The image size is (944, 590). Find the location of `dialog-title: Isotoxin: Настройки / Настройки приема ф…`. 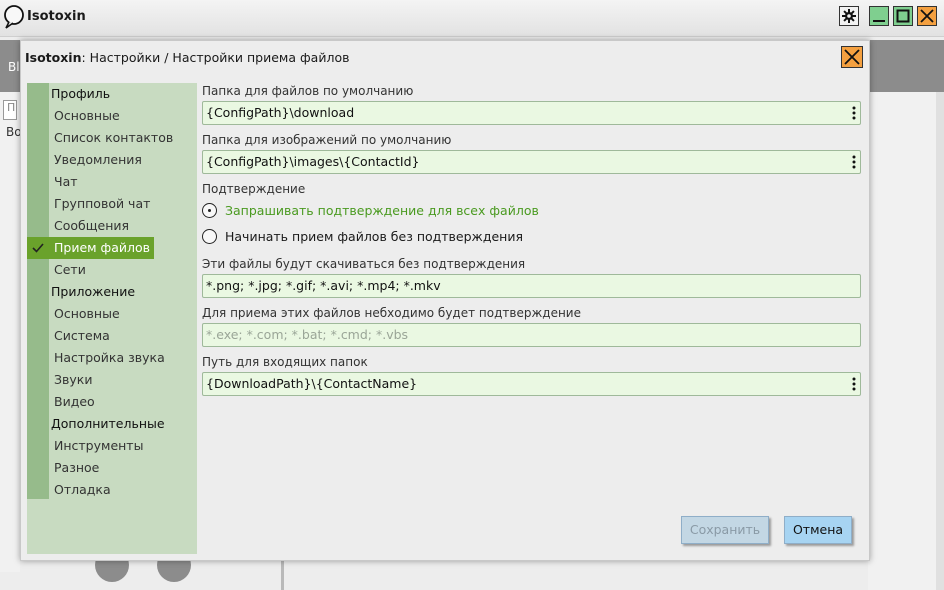

dialog-title: Isotoxin: Настройки / Настройки приема ф… is located at coordinates (187, 57).